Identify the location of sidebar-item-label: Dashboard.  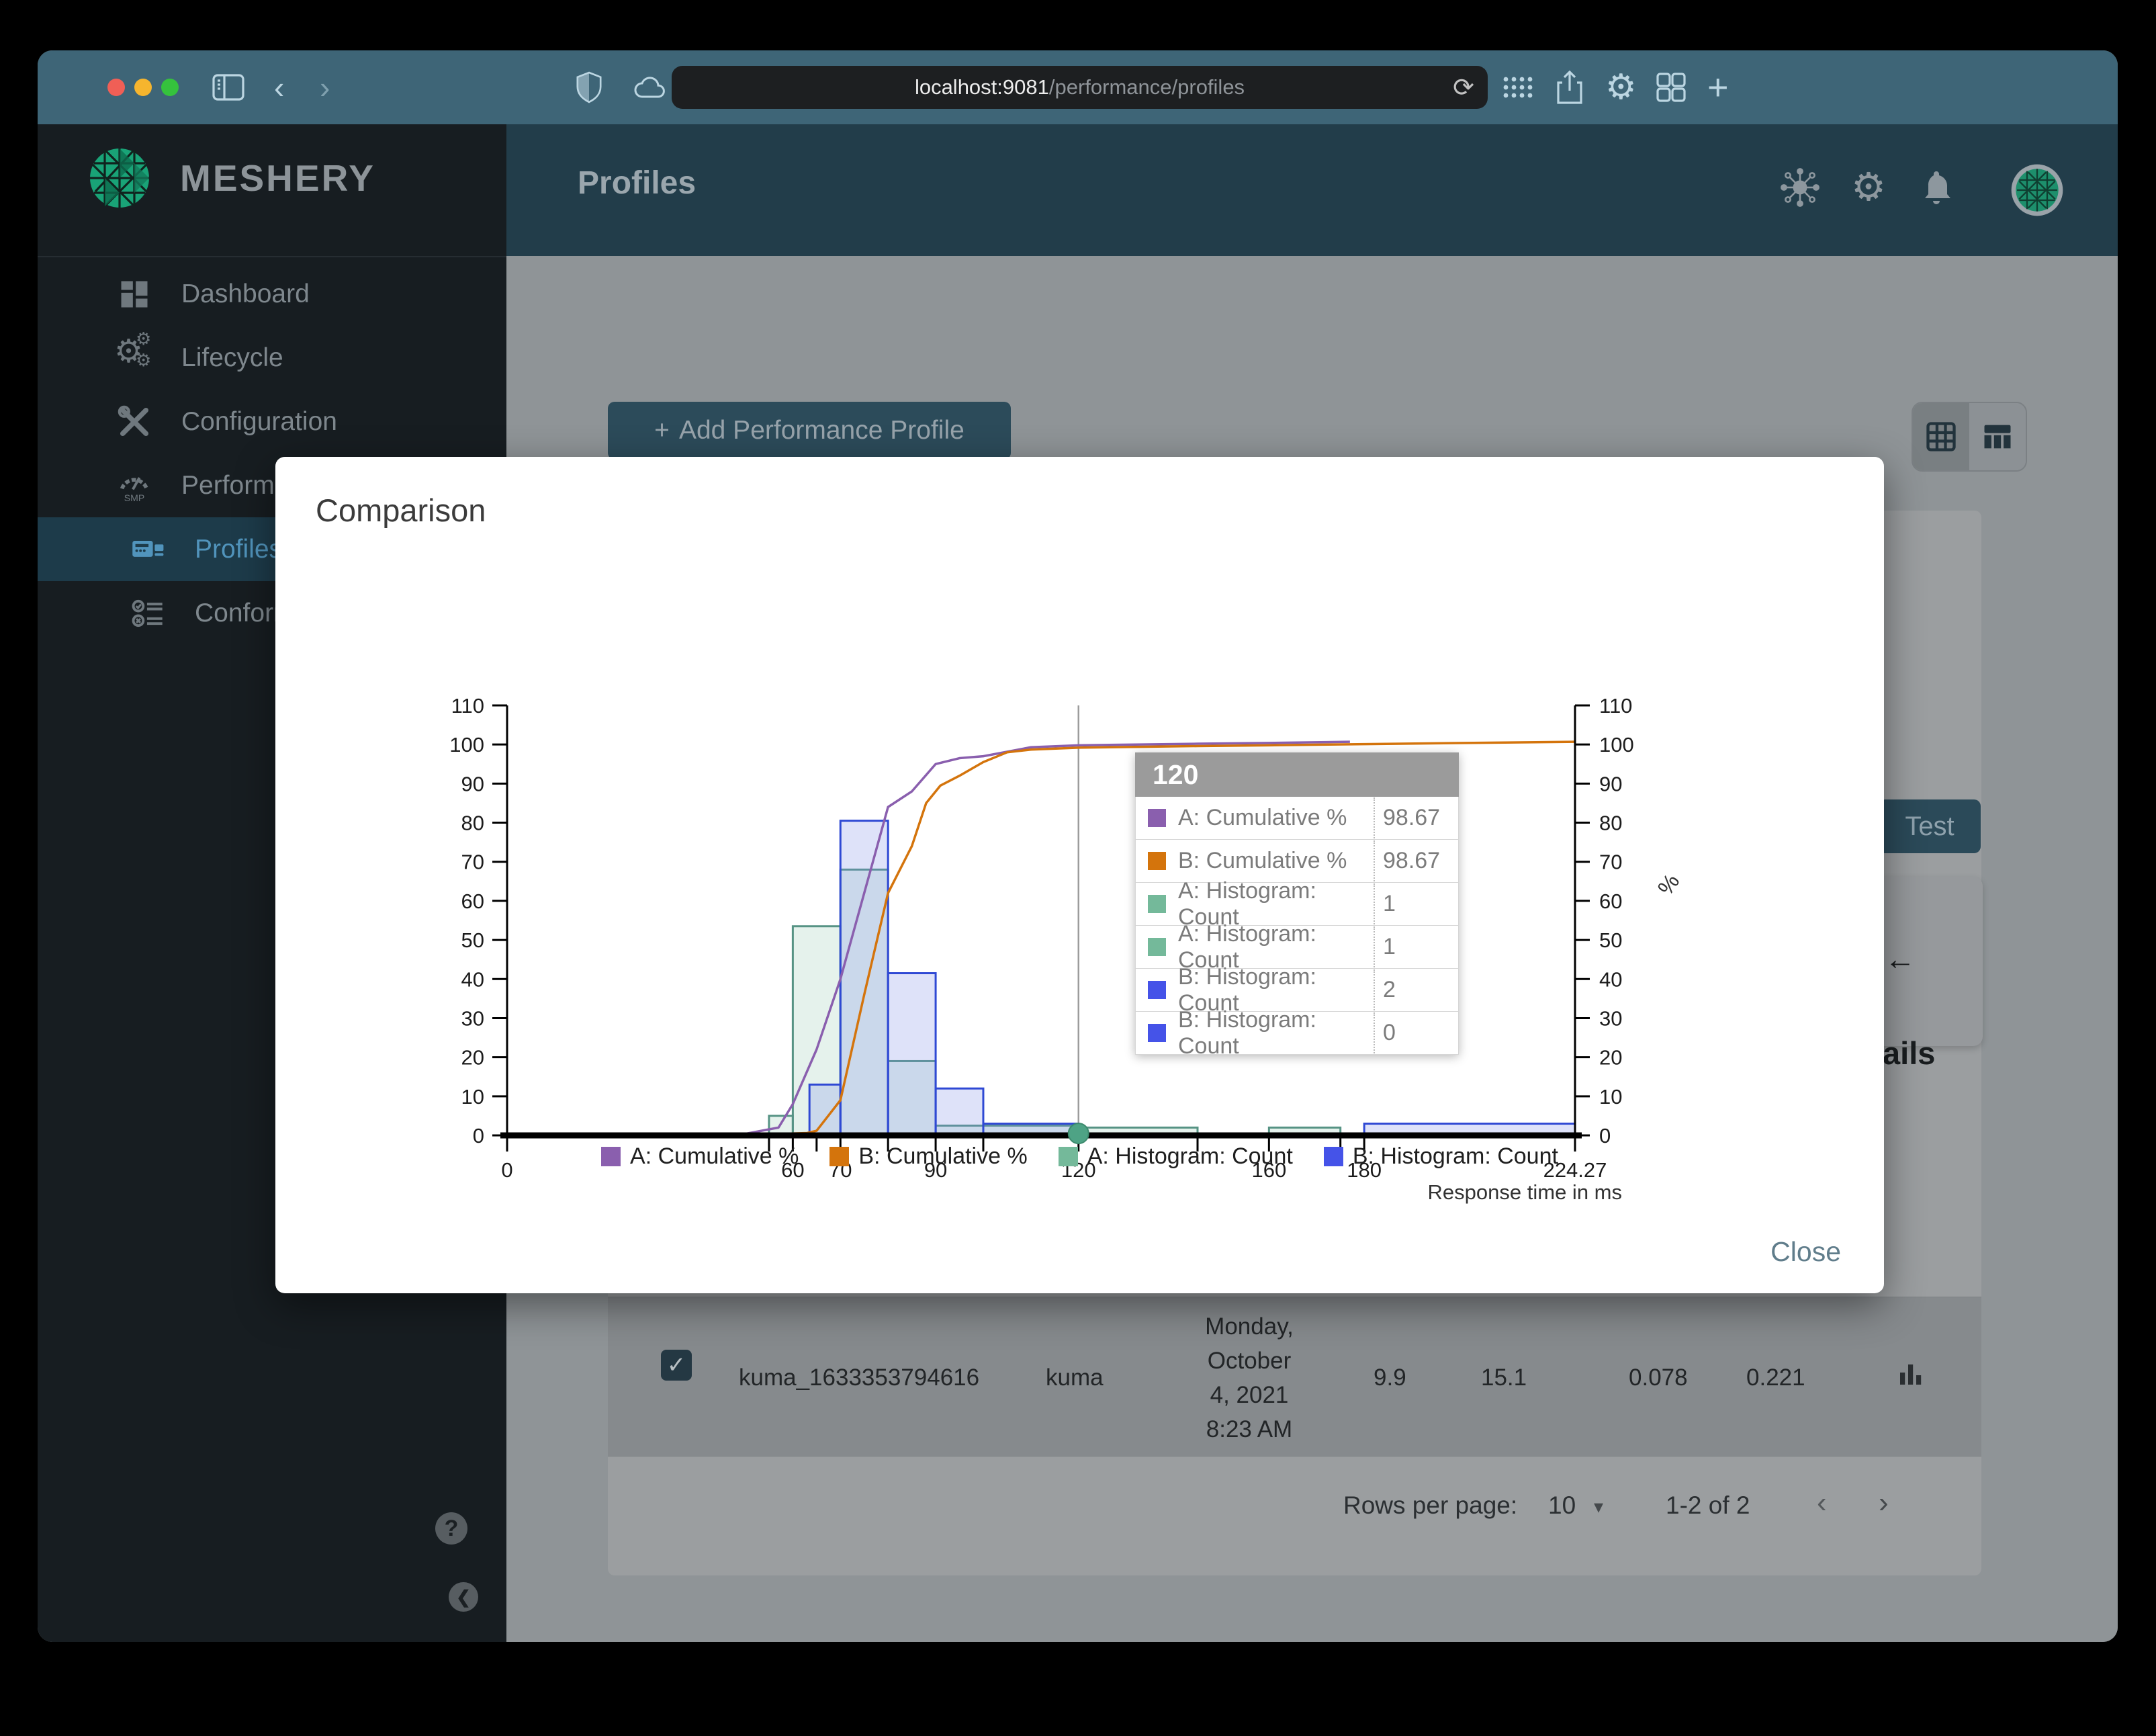
(245, 293).